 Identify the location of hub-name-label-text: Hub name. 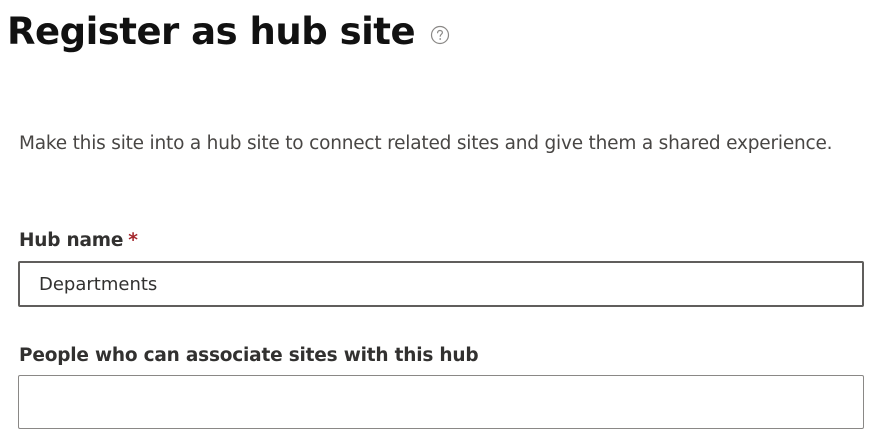
(71, 240).